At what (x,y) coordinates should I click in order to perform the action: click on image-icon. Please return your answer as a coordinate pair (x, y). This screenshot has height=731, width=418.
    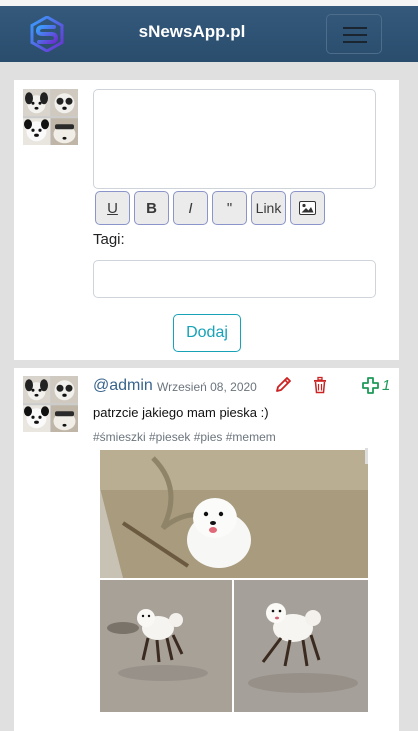
    Looking at the image, I should click on (307, 208).